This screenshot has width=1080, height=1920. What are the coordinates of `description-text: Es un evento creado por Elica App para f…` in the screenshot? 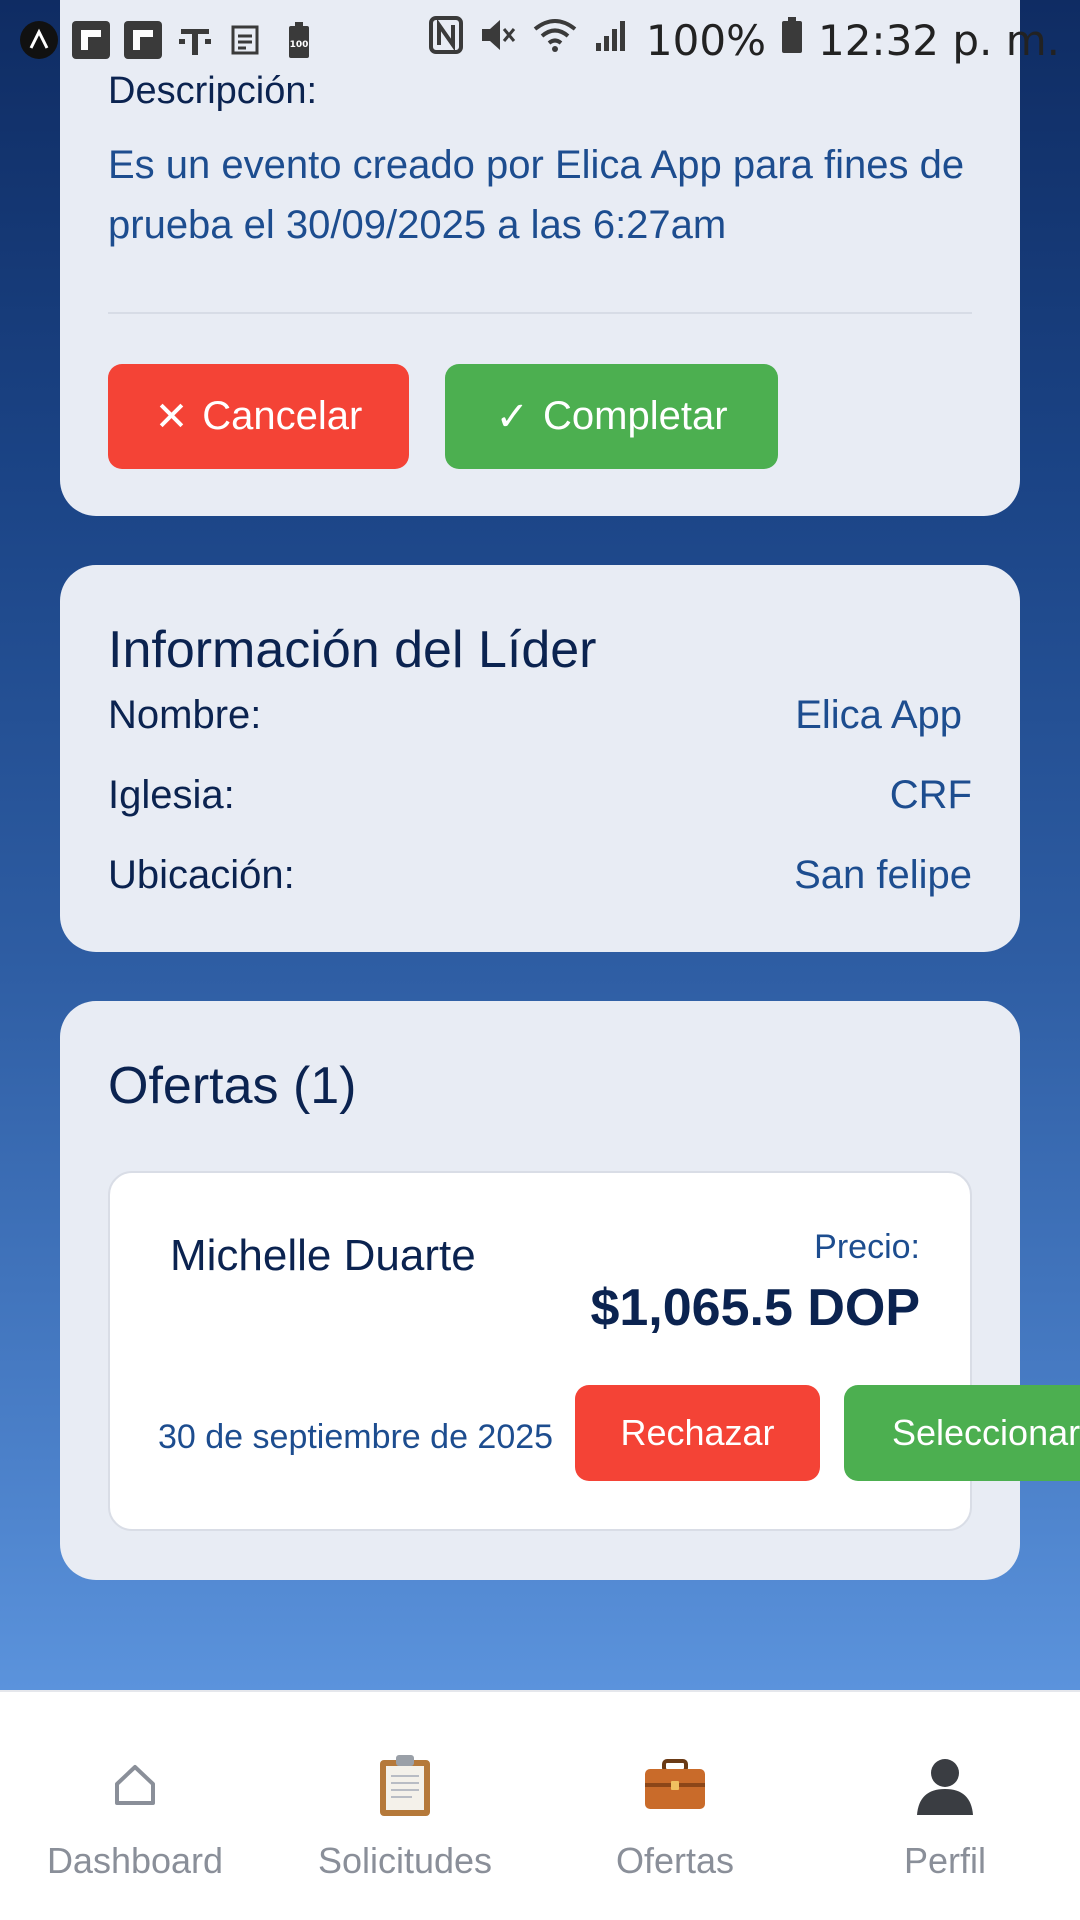 It's located at (536, 195).